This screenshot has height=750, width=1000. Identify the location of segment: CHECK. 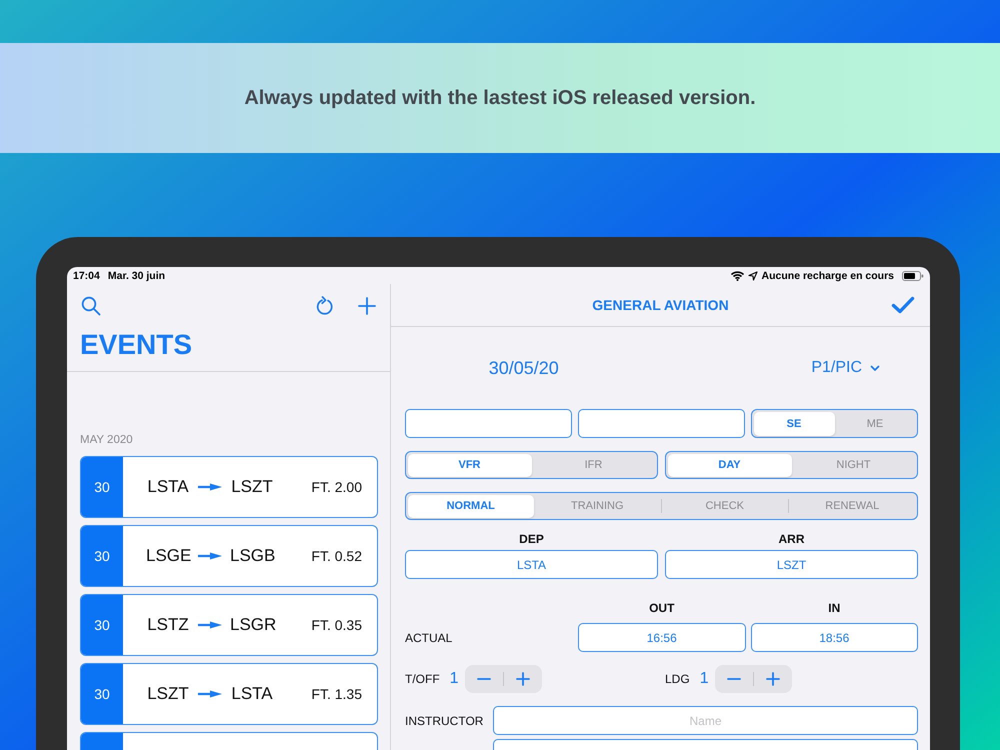
(725, 506).